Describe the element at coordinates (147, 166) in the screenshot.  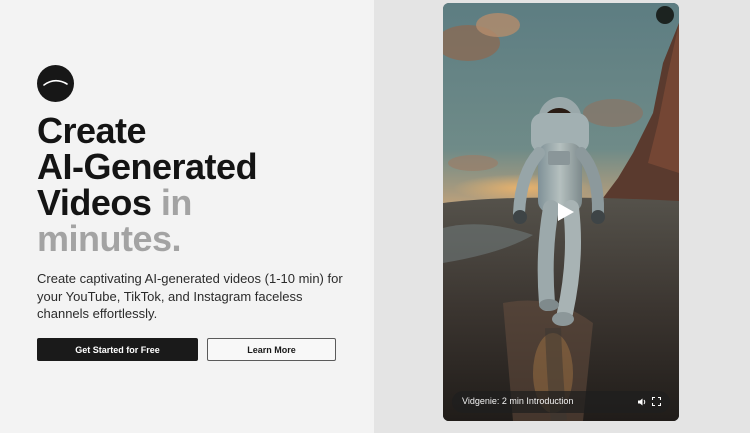
I see `headline-line-2: AI-Generated` at that location.